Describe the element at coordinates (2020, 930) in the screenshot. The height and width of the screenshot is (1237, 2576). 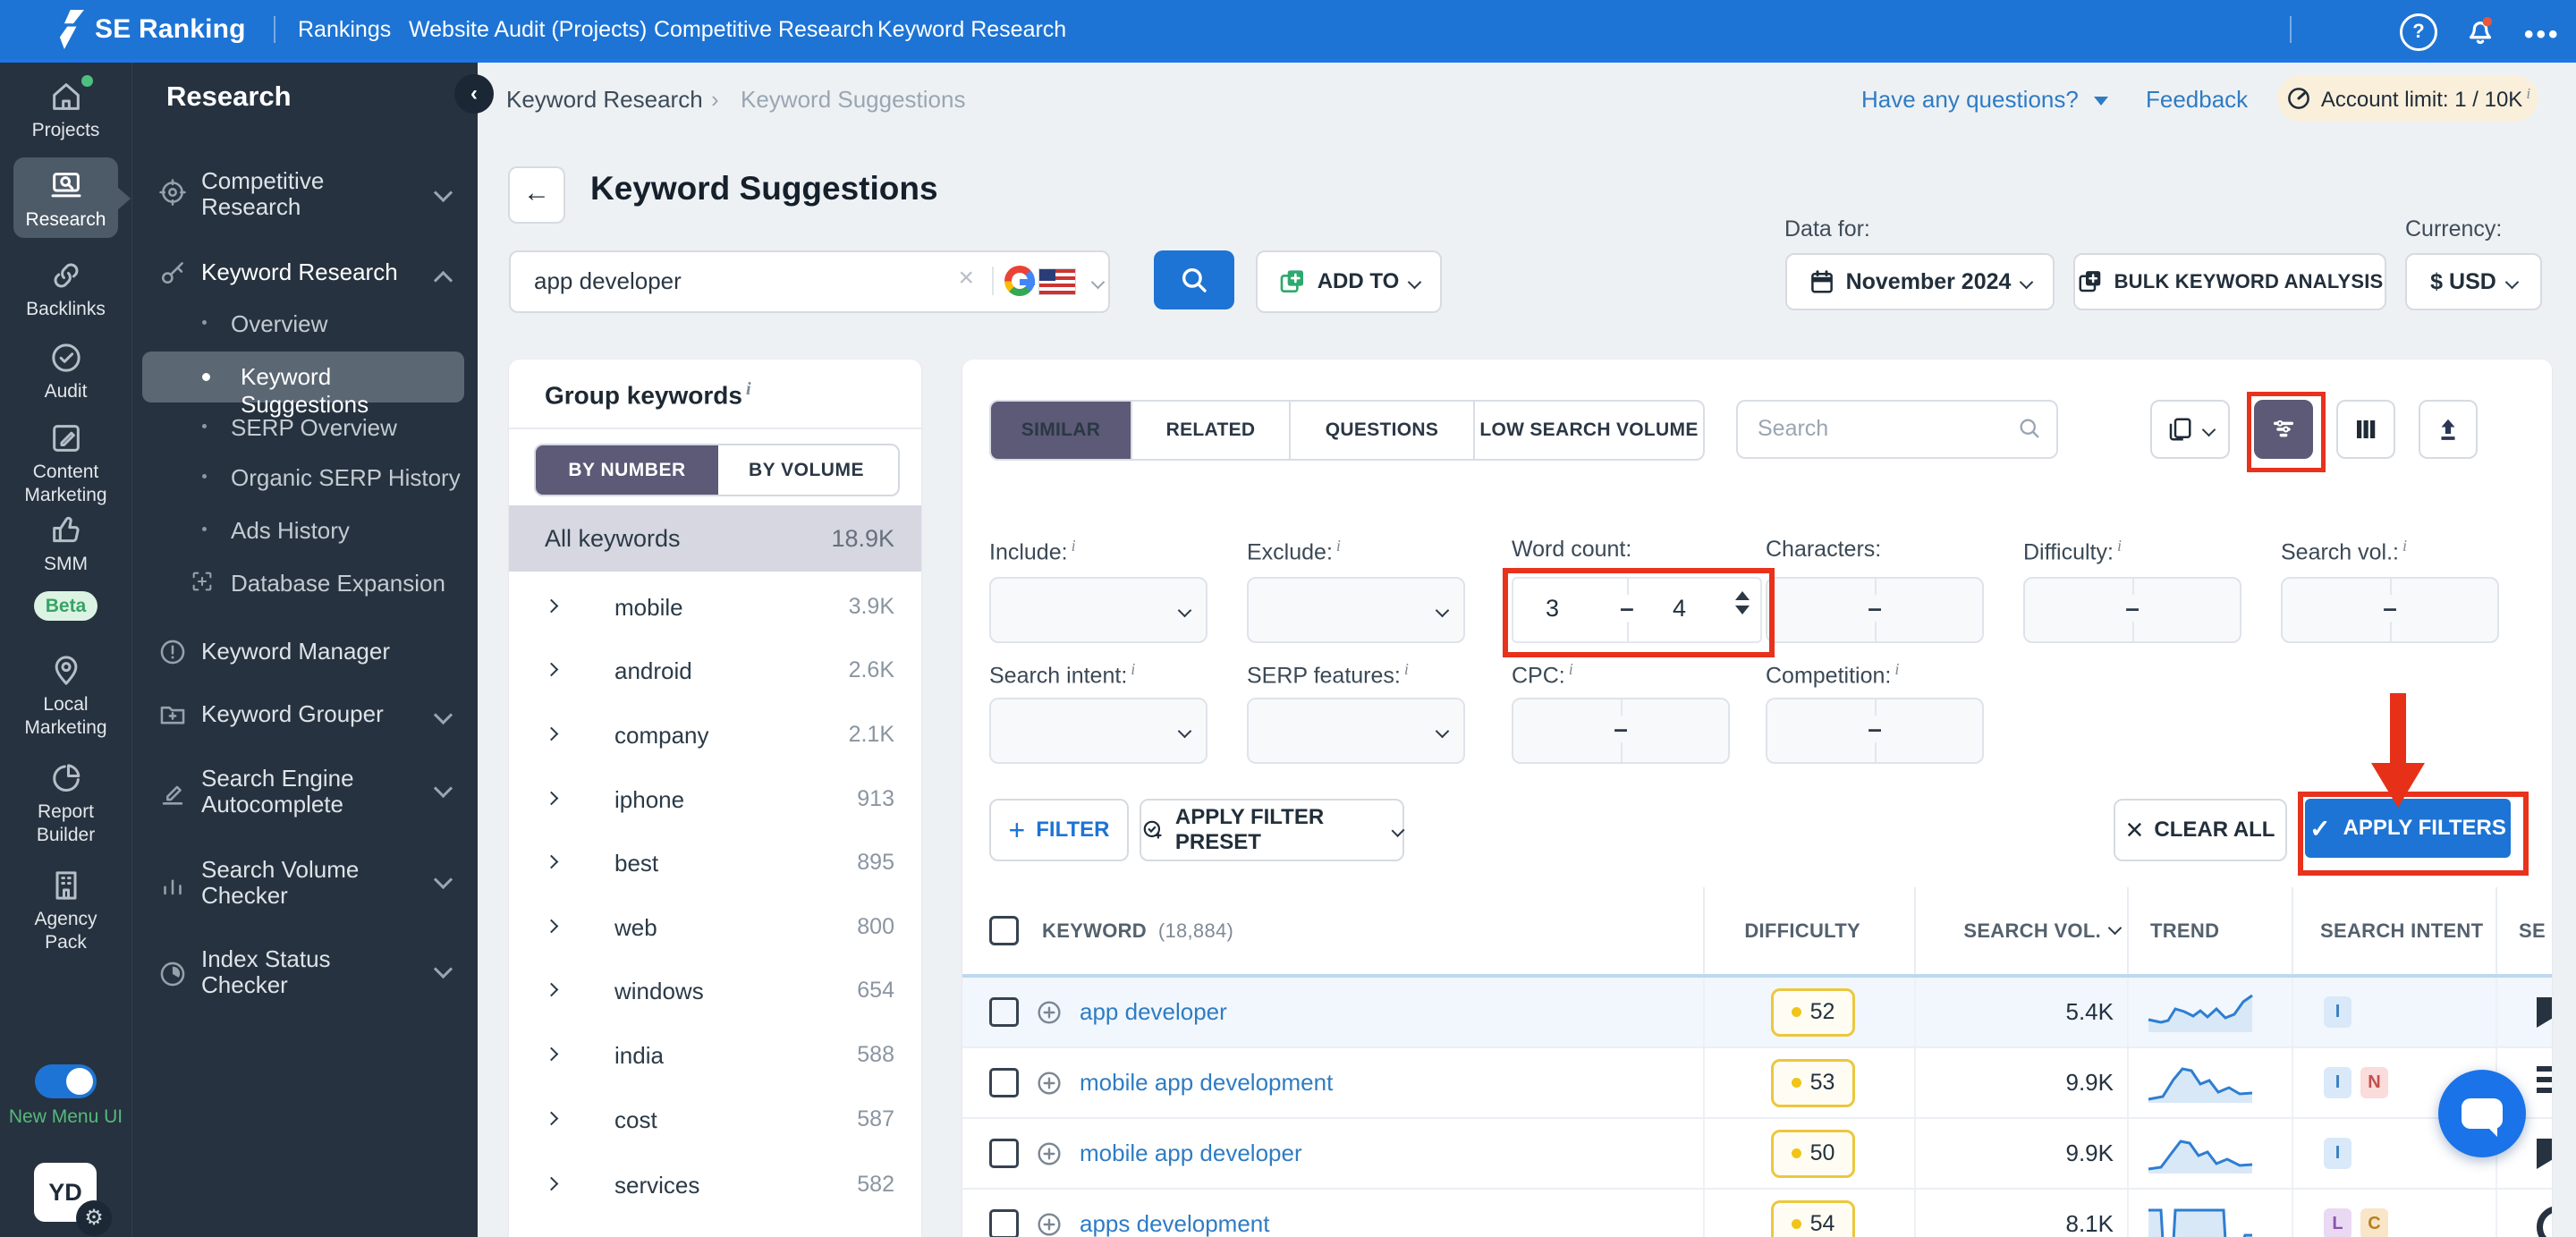
I see `header-search-vol: SEARCH VOL.` at that location.